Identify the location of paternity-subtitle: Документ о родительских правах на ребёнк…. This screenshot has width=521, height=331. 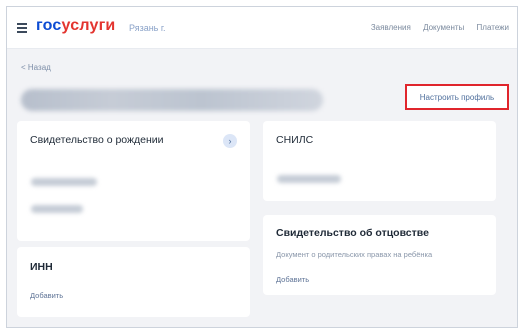
(354, 254).